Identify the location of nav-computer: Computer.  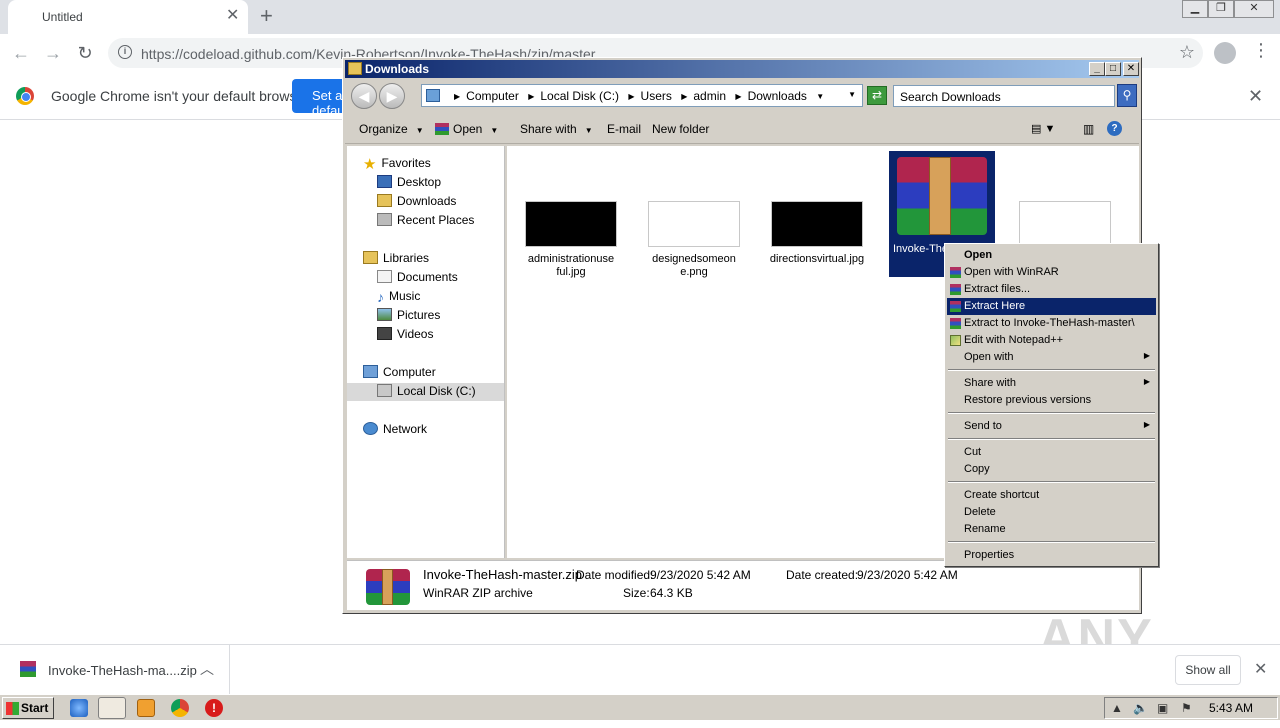
(399, 374).